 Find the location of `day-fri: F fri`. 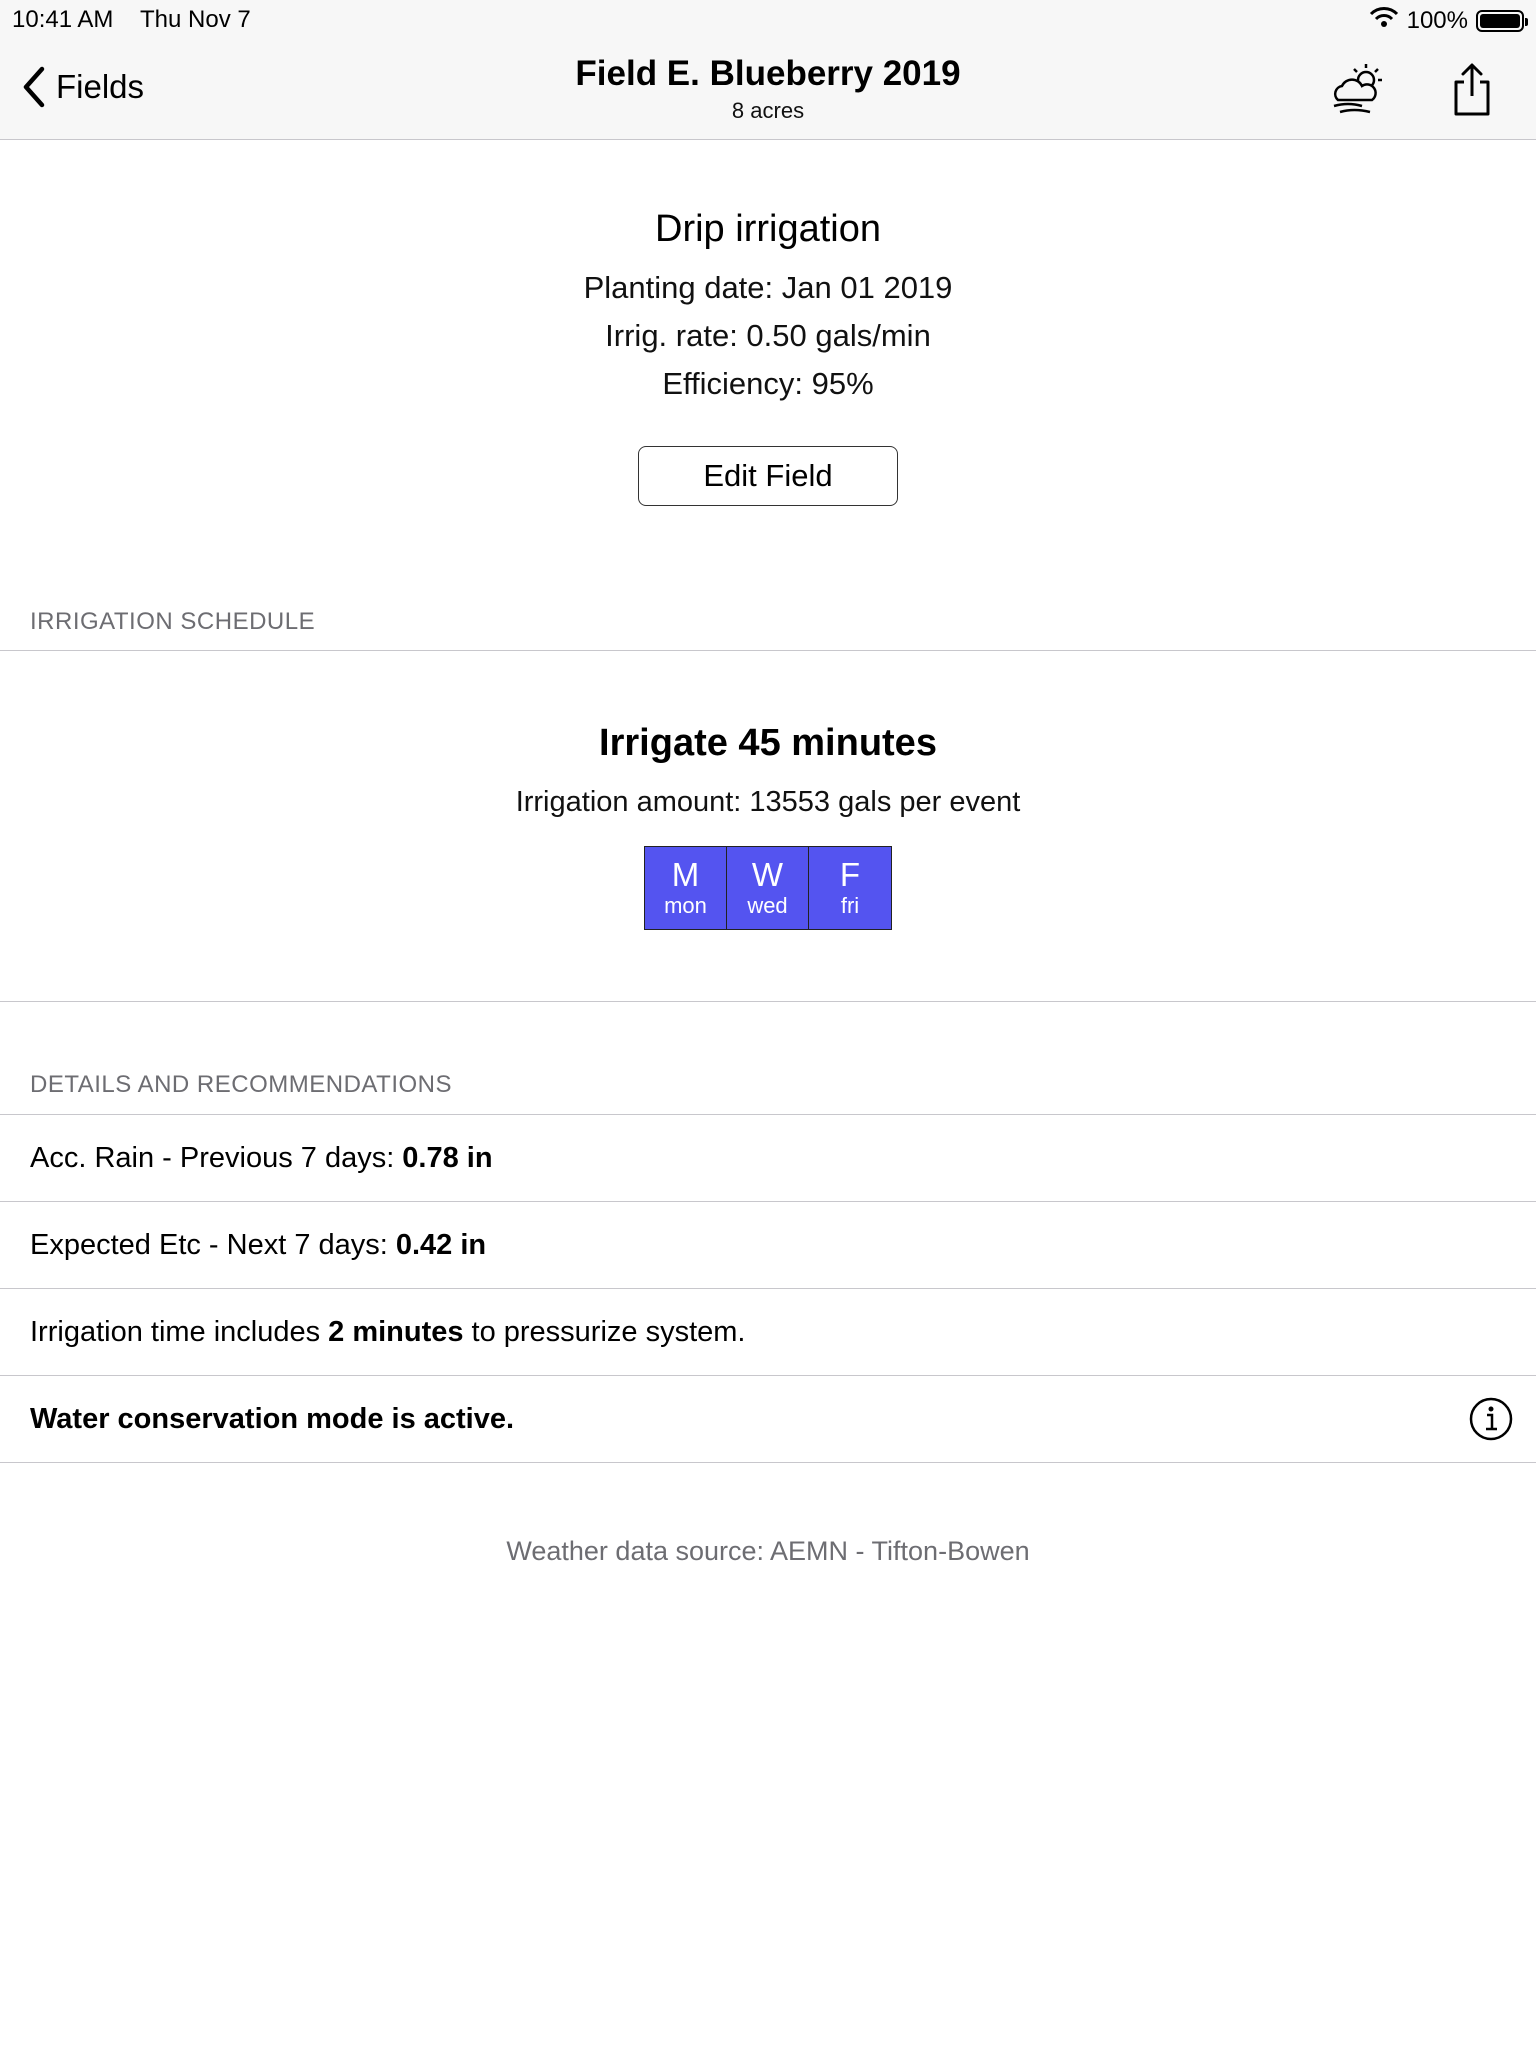

day-fri: F fri is located at coordinates (850, 888).